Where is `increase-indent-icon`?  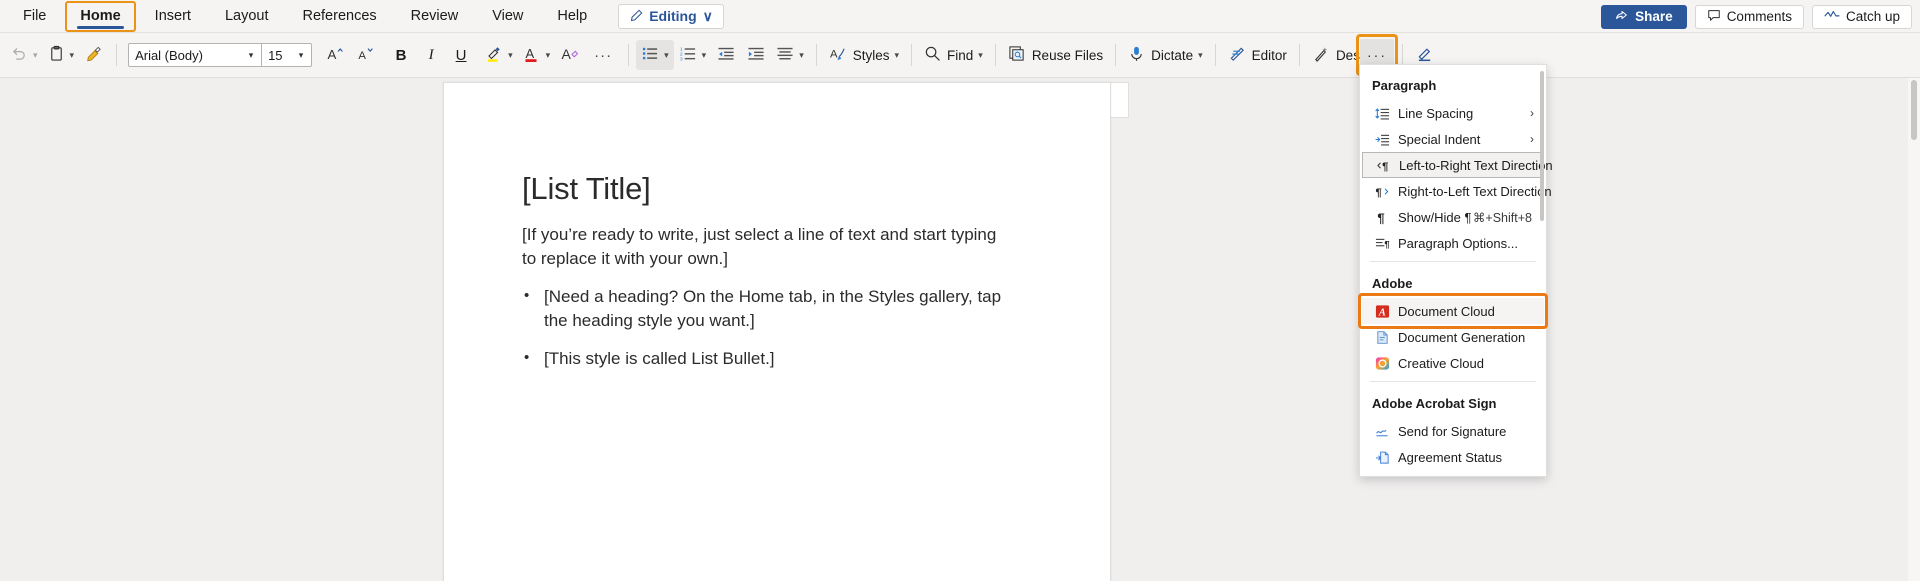 increase-indent-icon is located at coordinates (756, 55).